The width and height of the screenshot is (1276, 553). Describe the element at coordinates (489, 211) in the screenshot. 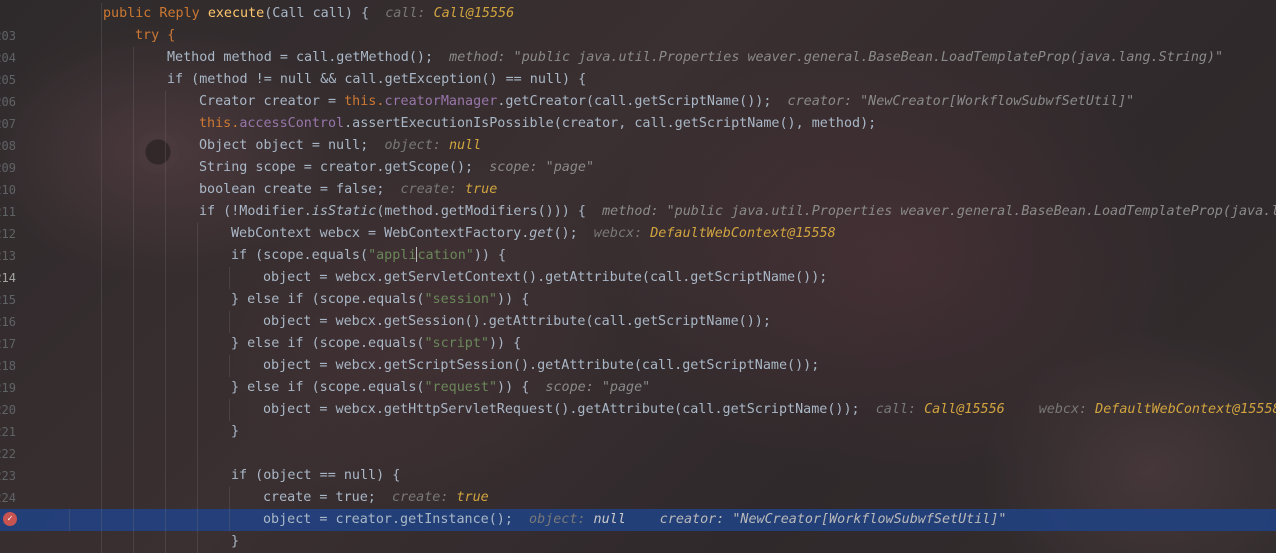

I see `code-token: (method.getModifiers())) {` at that location.